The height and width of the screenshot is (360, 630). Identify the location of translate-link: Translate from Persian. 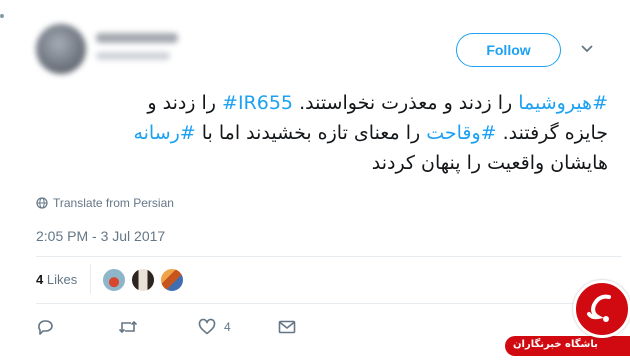
(105, 203).